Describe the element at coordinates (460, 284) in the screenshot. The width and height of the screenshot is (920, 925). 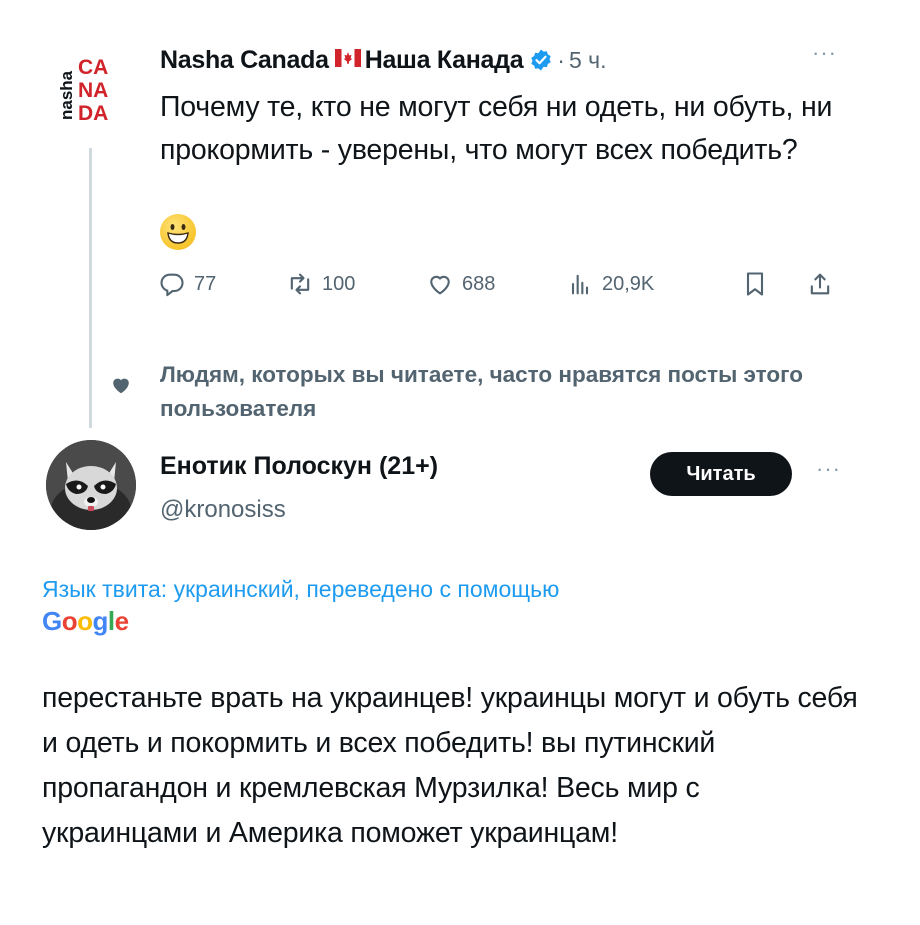
I see `like-button: 688` at that location.